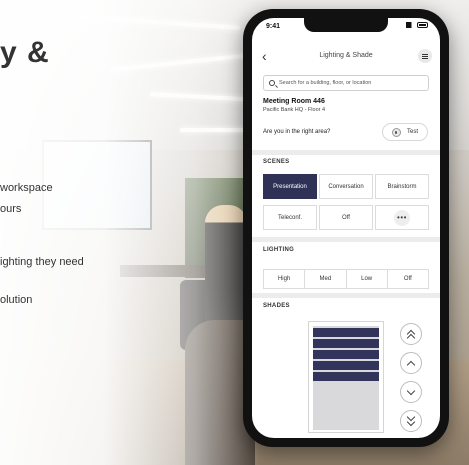 The width and height of the screenshot is (469, 465). Describe the element at coordinates (346, 186) in the screenshot. I see `scene-conversation-button: Conversation` at that location.